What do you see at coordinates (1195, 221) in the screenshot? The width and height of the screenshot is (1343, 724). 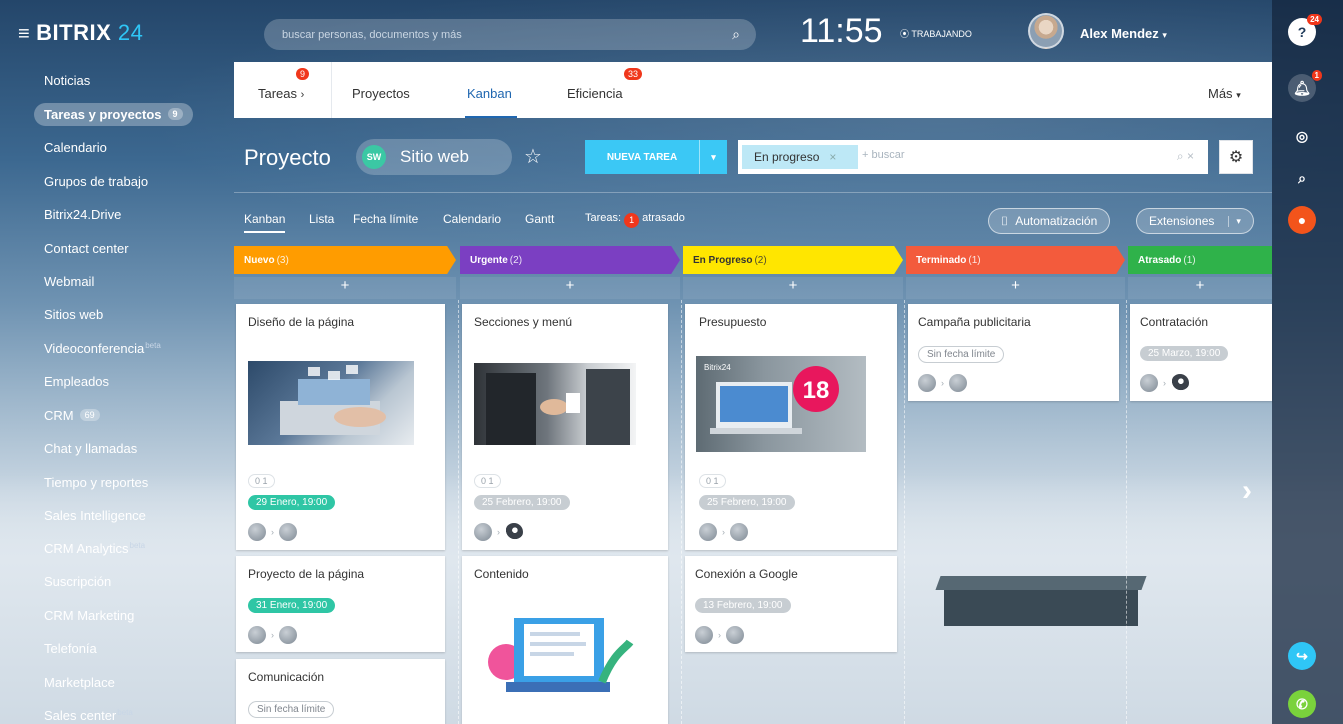 I see `extensions-button: Extensiones ▾` at bounding box center [1195, 221].